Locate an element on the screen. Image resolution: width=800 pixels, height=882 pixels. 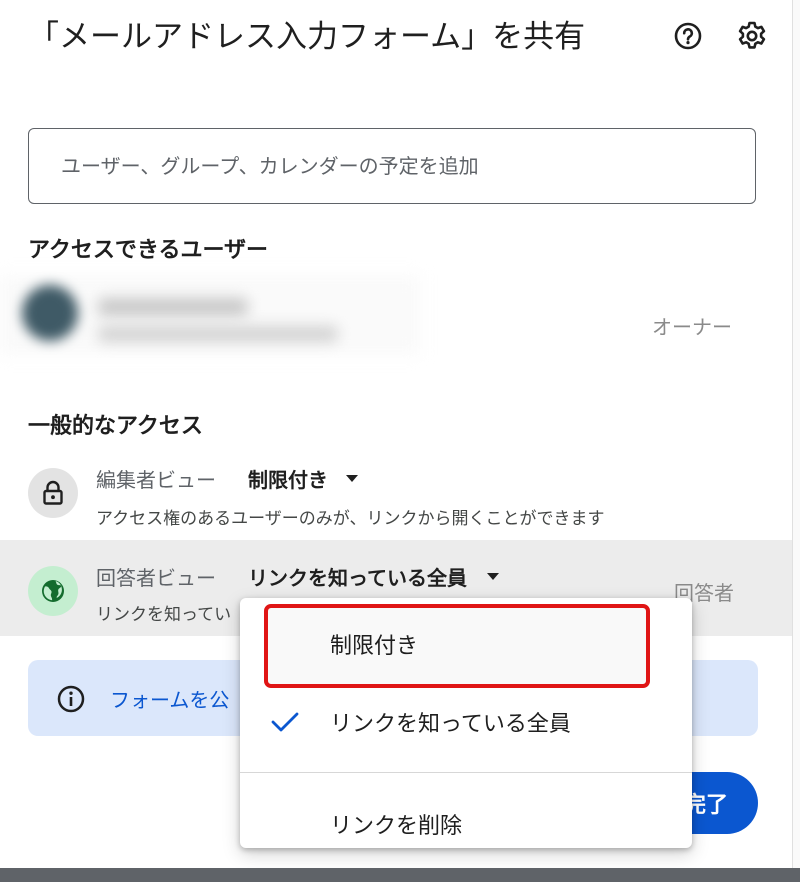
dialog-title: 「メールアドレス入力フォーム」を共有 is located at coordinates (307, 37).